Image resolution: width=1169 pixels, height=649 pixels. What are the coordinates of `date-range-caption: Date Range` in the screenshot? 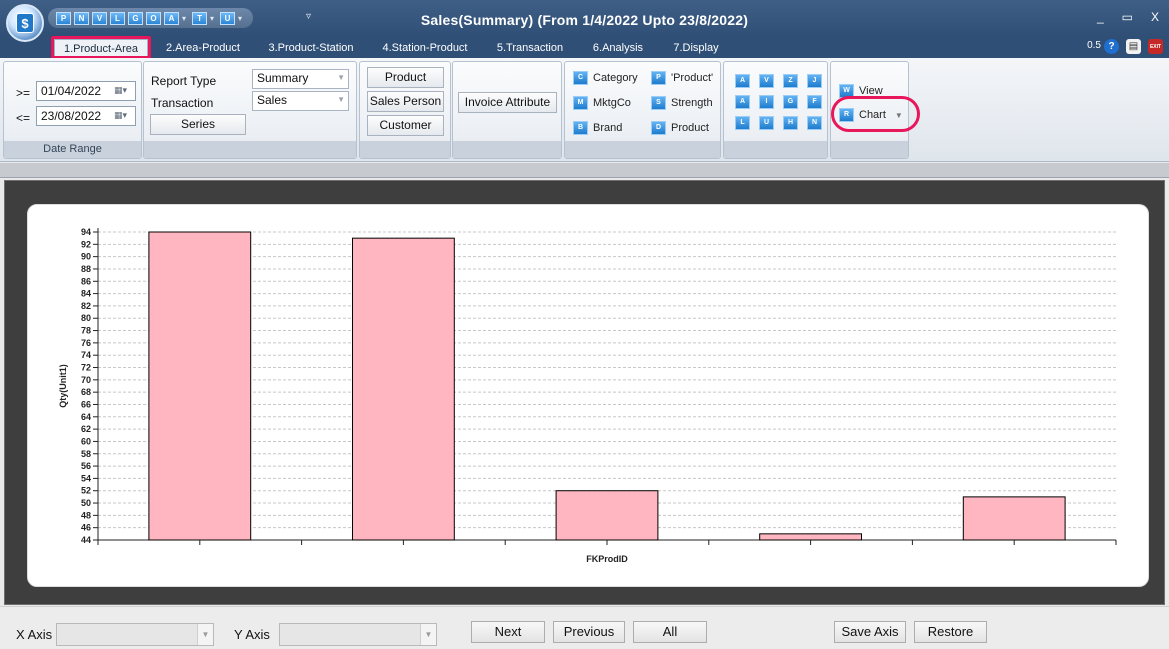 It's located at (72, 149).